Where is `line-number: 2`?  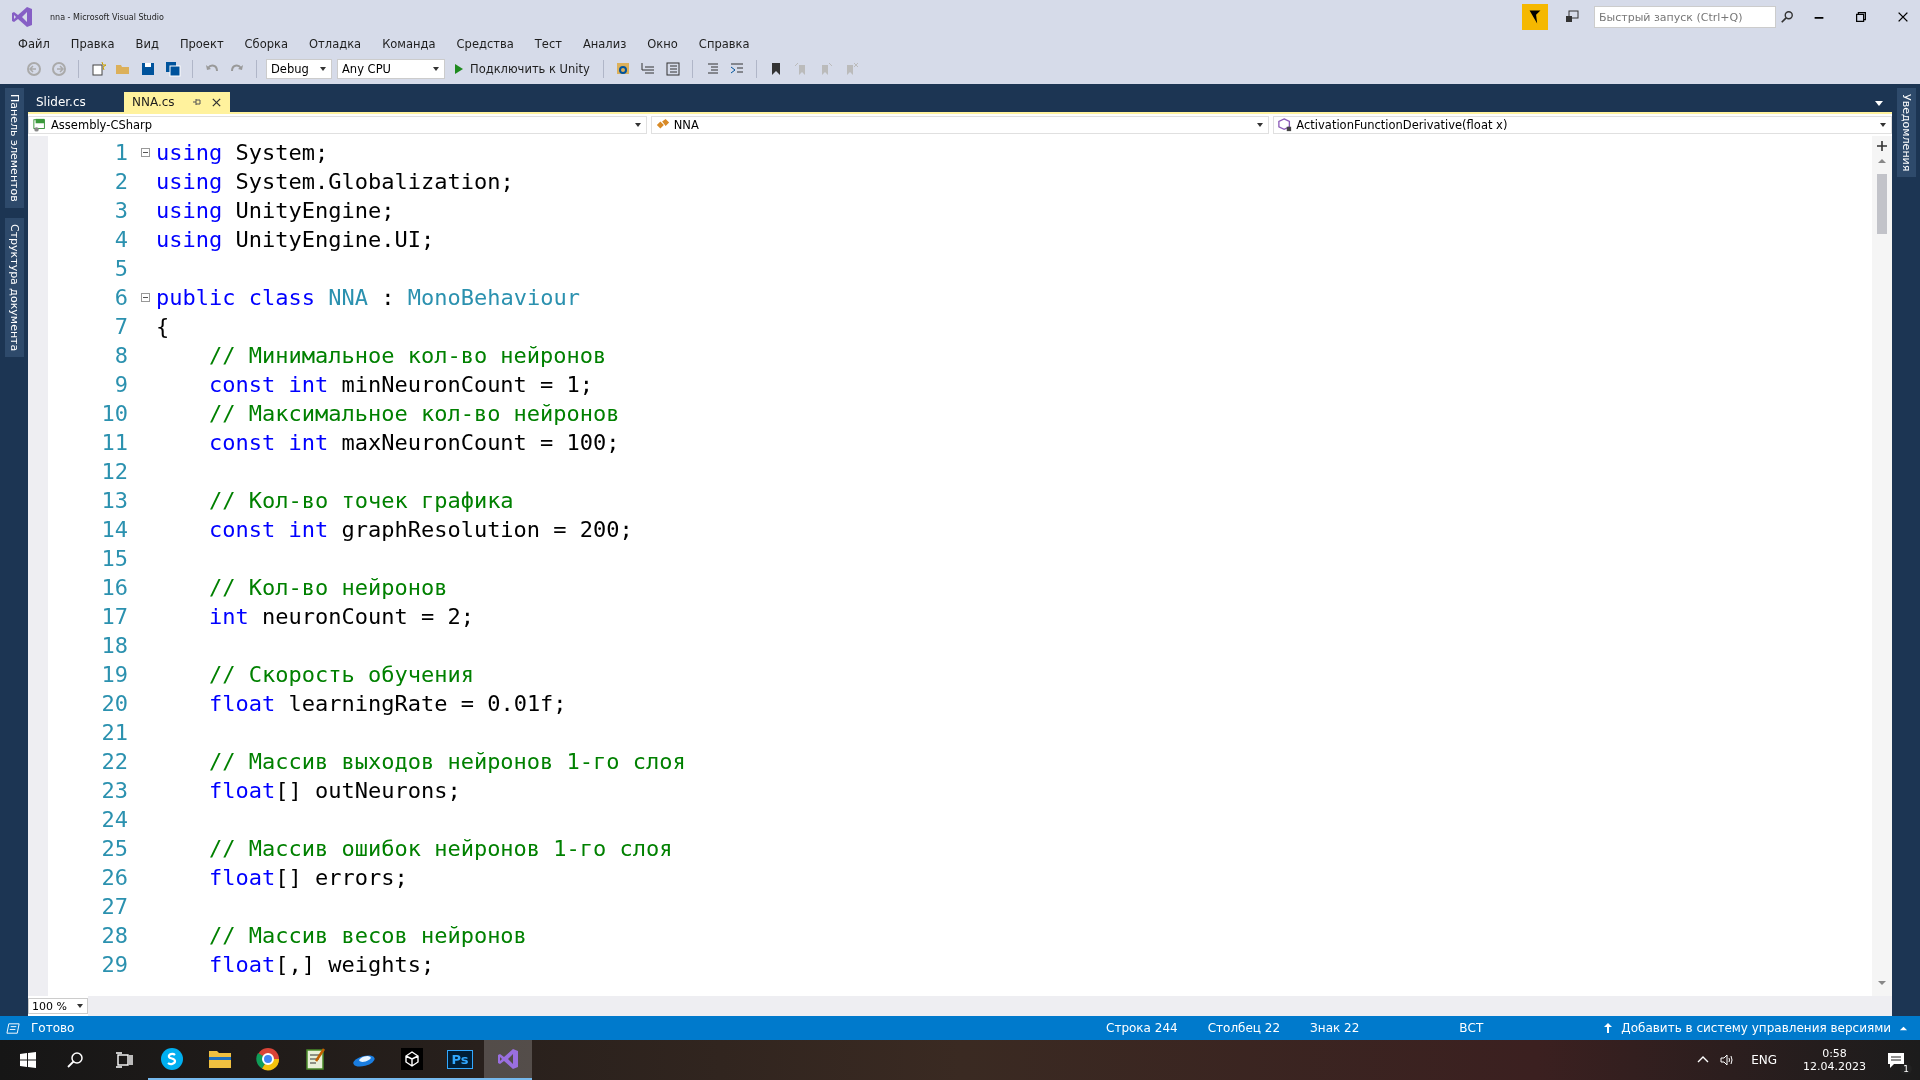 line-number: 2 is located at coordinates (120, 181).